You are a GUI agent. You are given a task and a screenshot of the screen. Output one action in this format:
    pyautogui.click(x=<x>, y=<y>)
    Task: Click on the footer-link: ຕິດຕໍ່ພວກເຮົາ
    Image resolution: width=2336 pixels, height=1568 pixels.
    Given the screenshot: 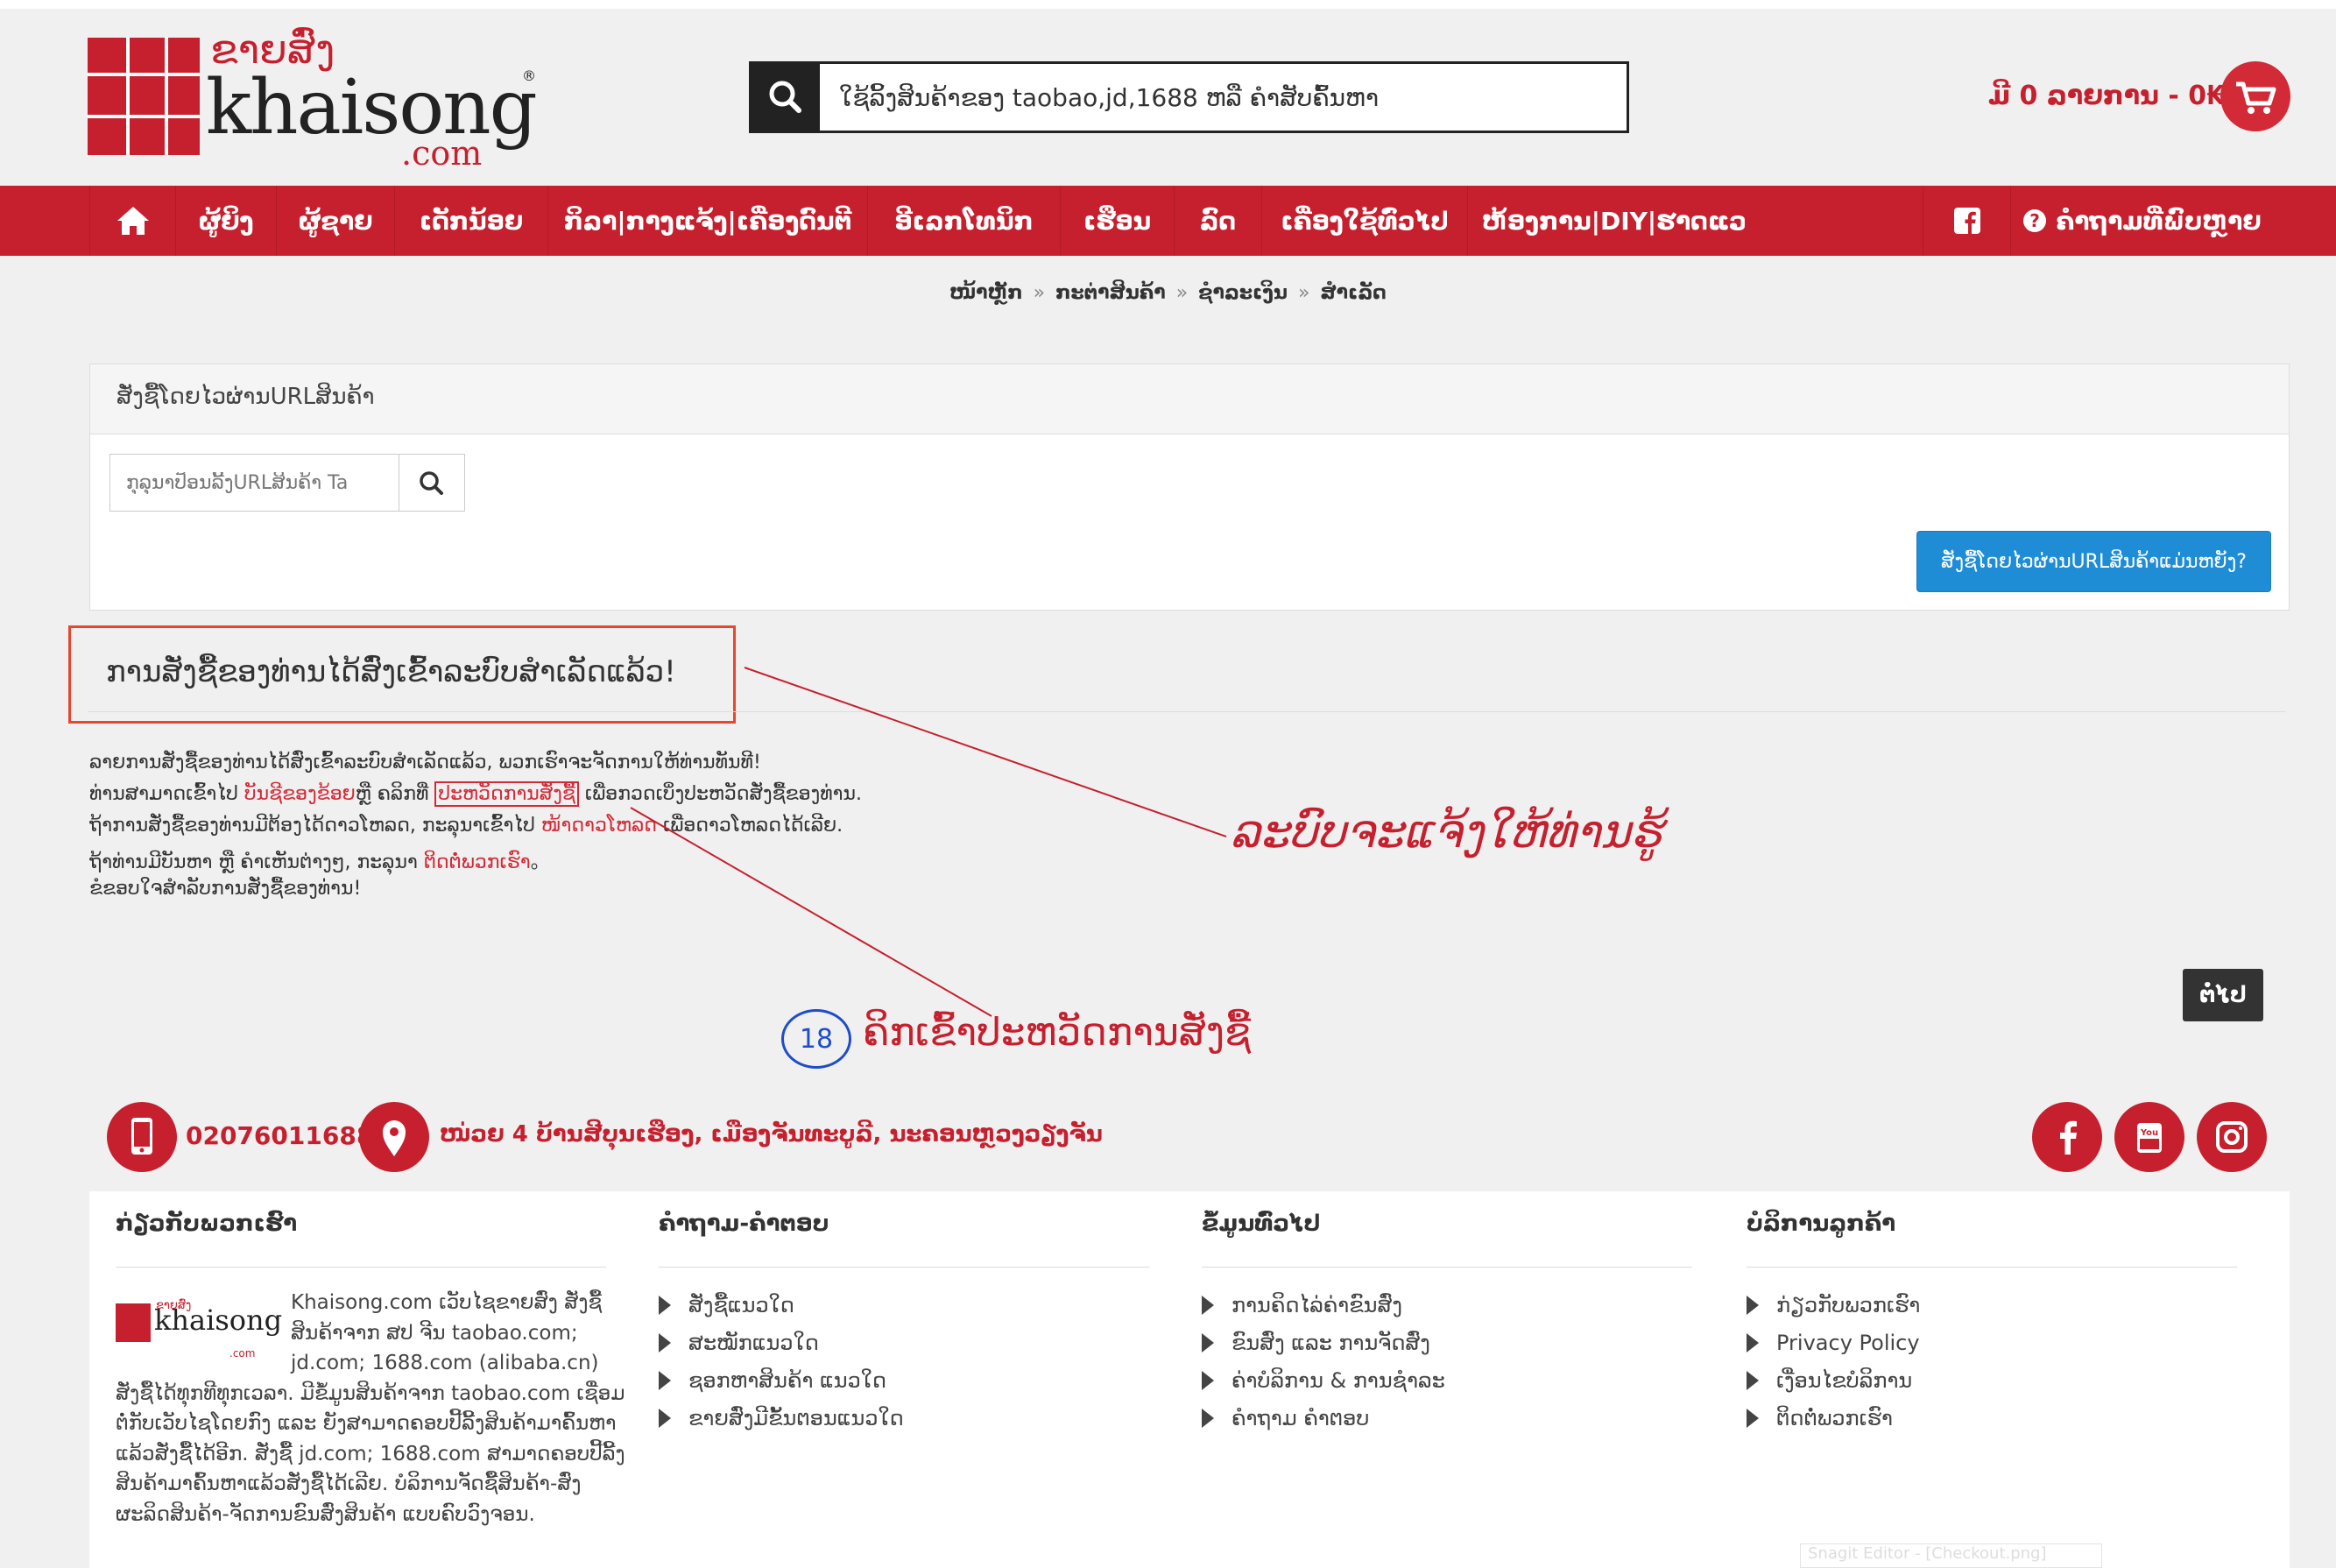 What is the action you would take?
    pyautogui.click(x=1833, y=1418)
    